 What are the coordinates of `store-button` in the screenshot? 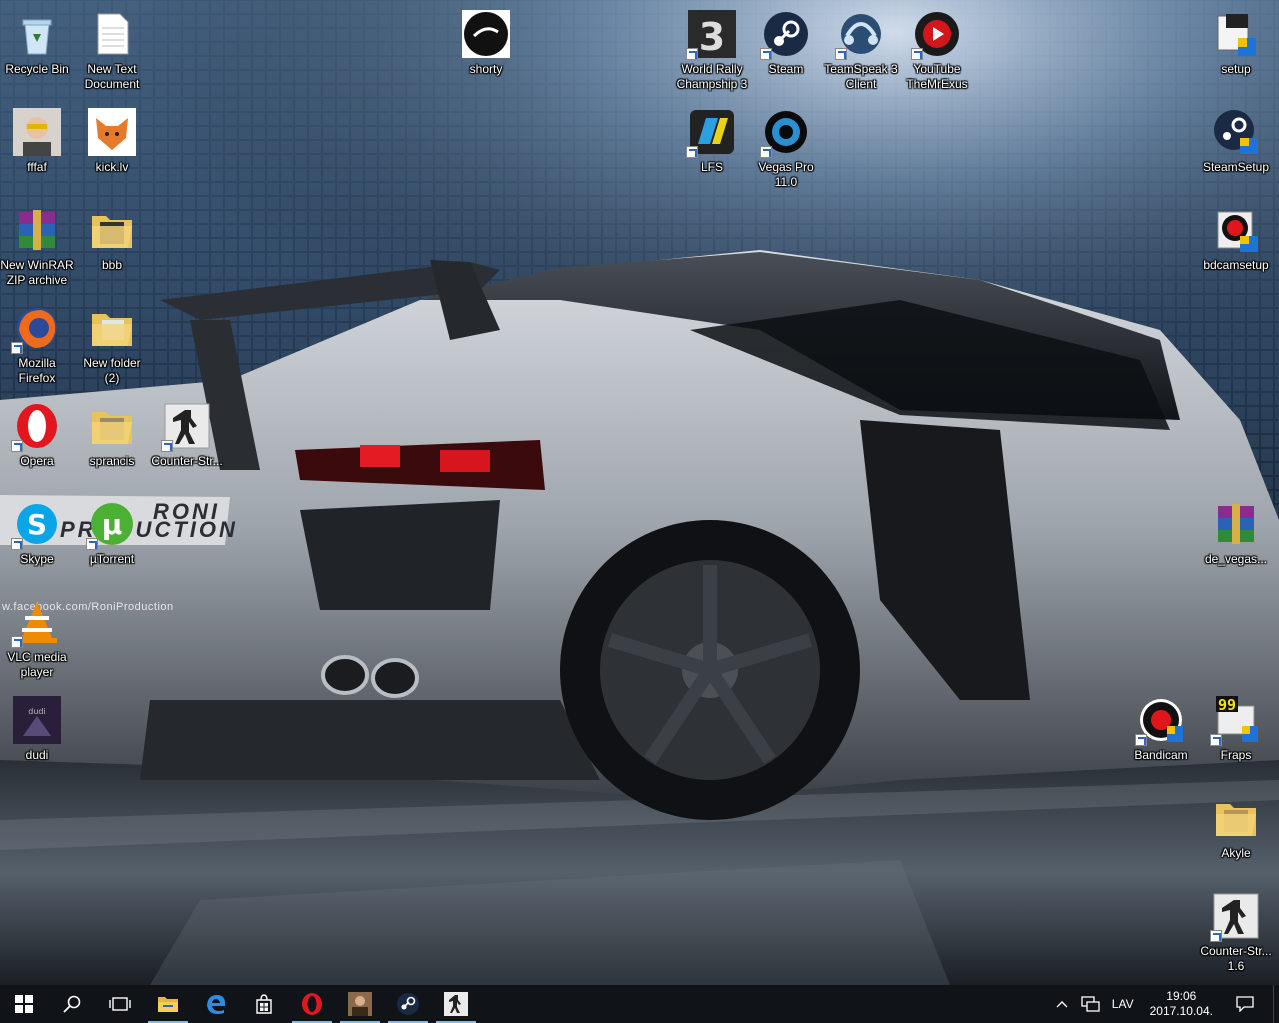 It's located at (264, 1004).